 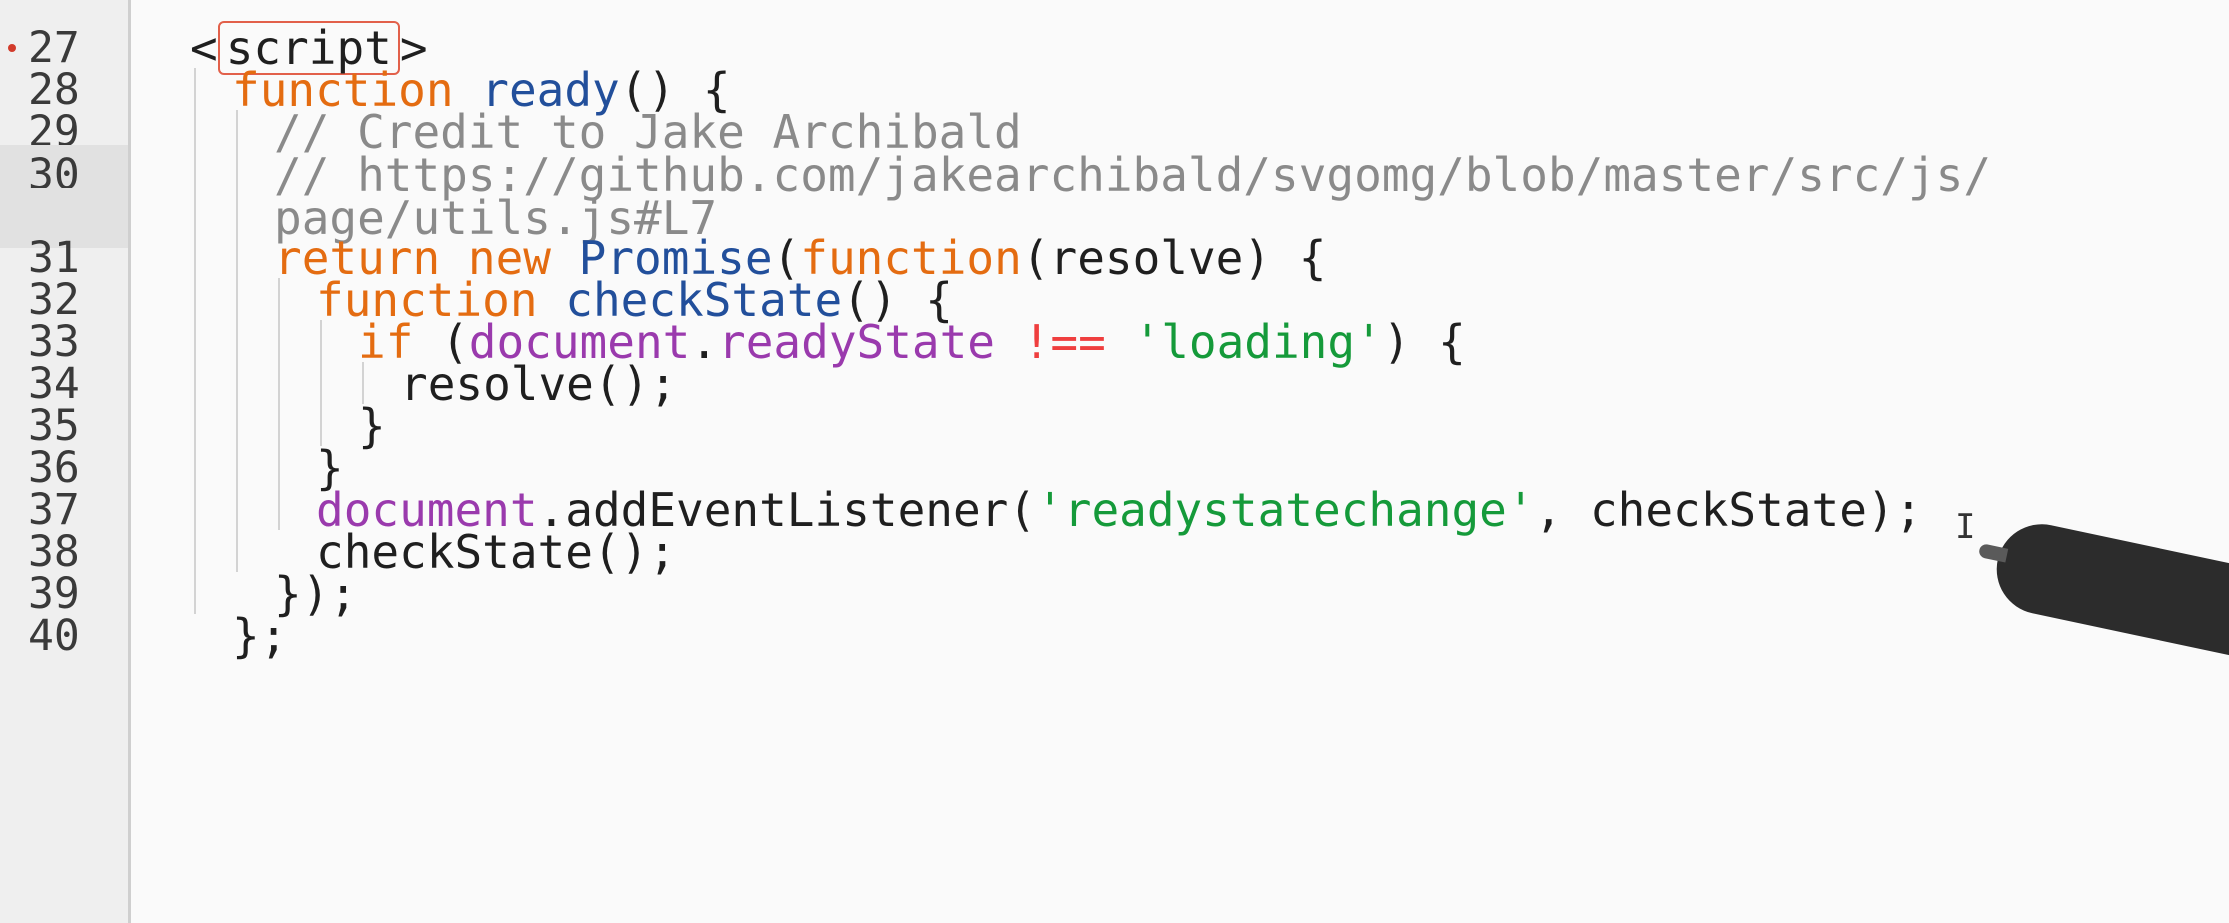 What do you see at coordinates (129, 461) in the screenshot?
I see `gutter-divider` at bounding box center [129, 461].